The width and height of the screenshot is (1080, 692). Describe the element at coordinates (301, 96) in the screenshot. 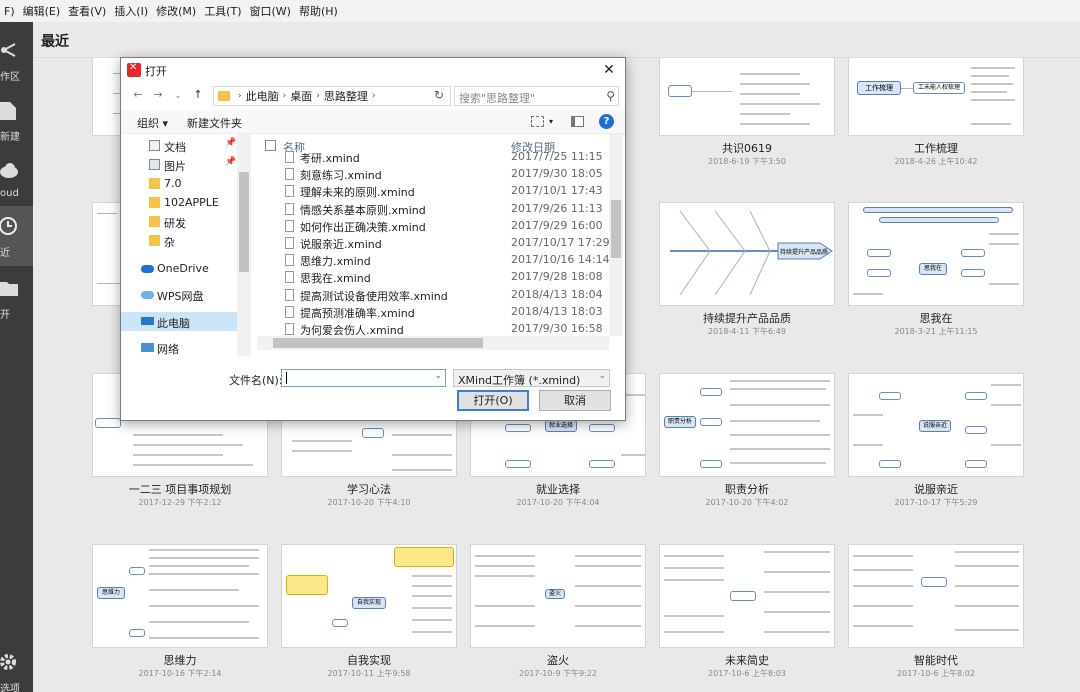

I see `breadcrumb-item: 桌面` at that location.